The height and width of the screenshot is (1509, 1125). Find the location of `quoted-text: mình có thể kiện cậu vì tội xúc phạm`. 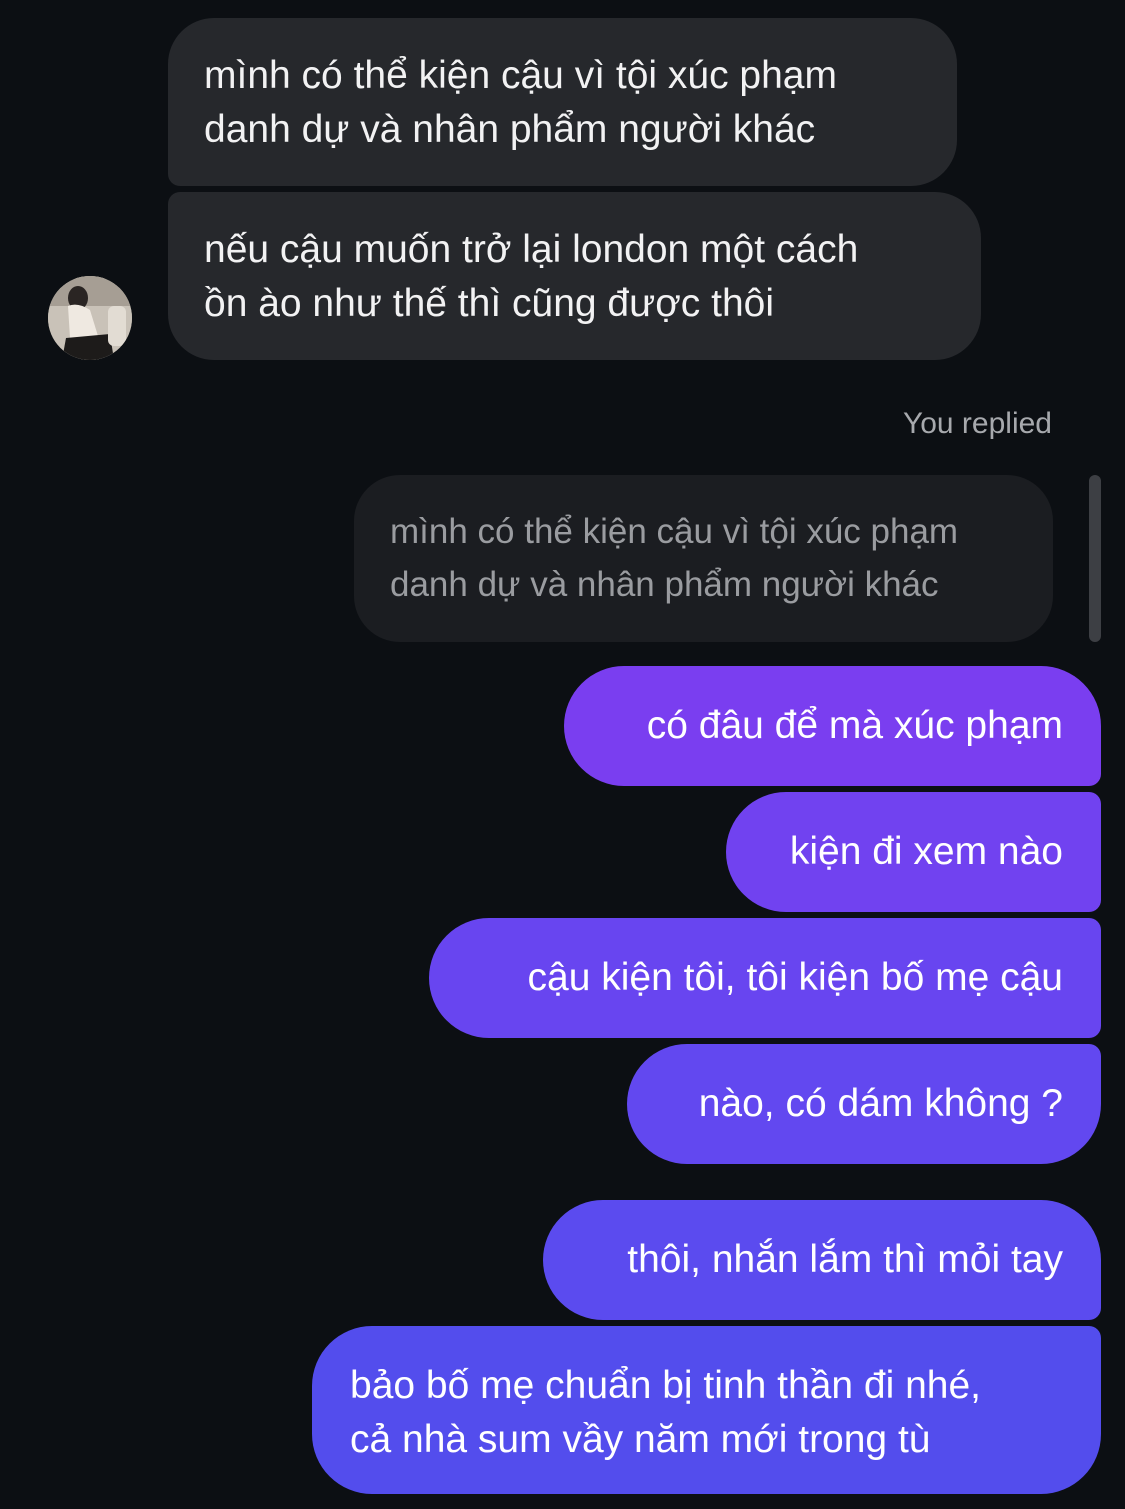

quoted-text: mình có thể kiện cậu vì tội xúc phạm is located at coordinates (674, 531).